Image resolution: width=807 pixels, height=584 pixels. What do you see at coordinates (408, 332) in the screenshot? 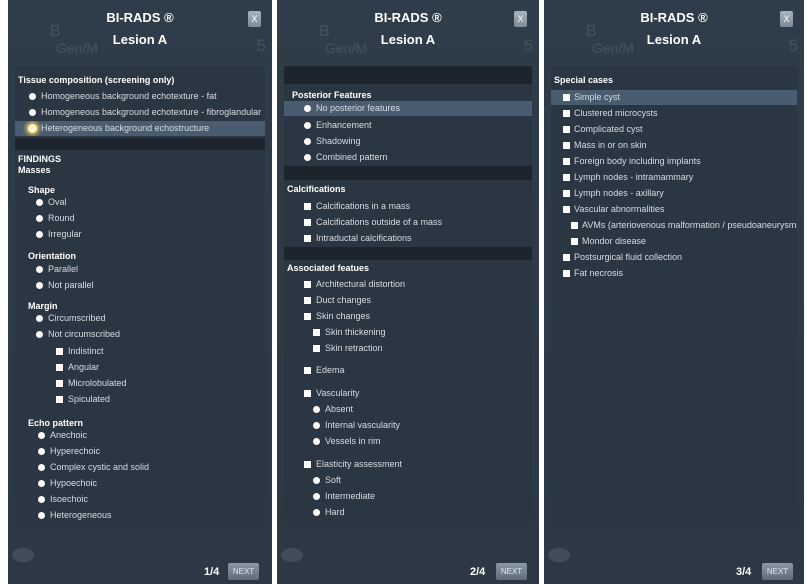
I see `checkbox-skin-thickening: Skin thickening` at bounding box center [408, 332].